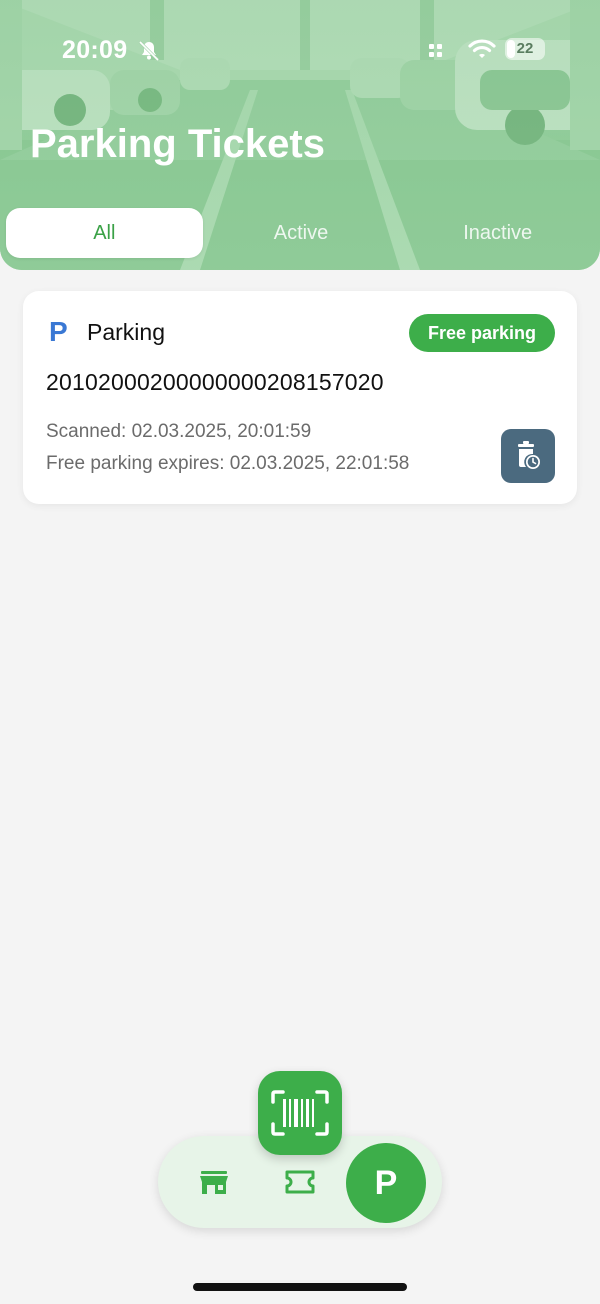 The height and width of the screenshot is (1304, 600). Describe the element at coordinates (482, 333) in the screenshot. I see `status-badge: Free parking` at that location.